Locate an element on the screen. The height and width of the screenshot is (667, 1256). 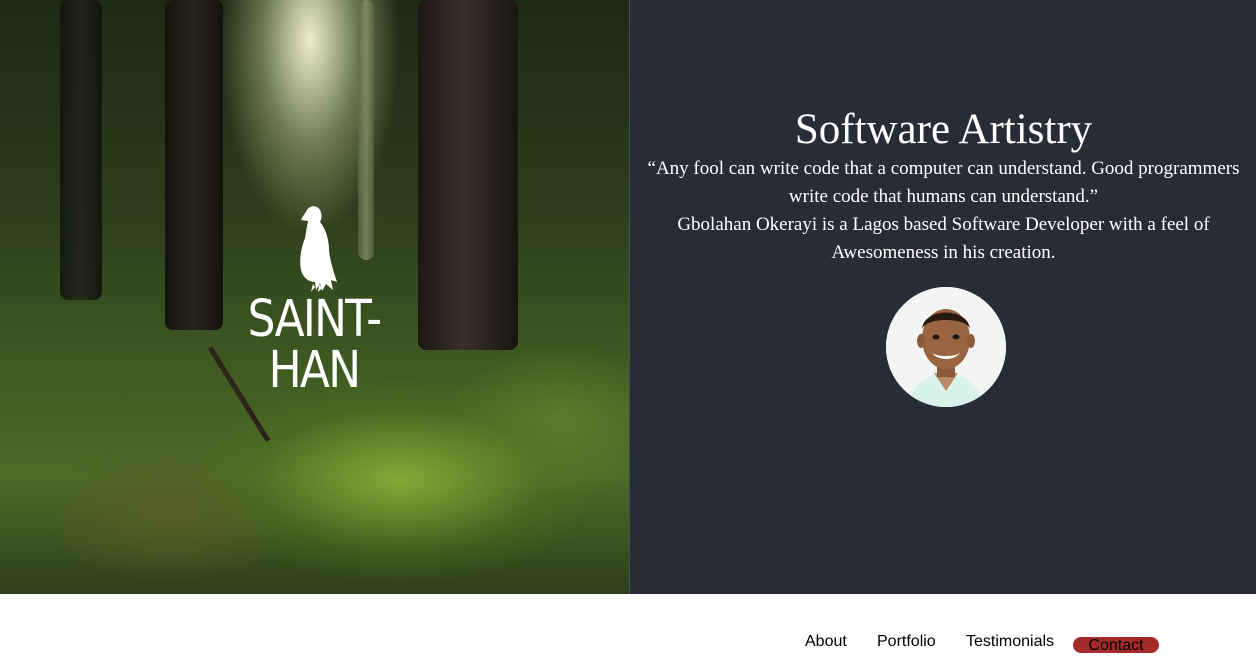
nav-link-portfolio: Portfolio is located at coordinates (906, 642).